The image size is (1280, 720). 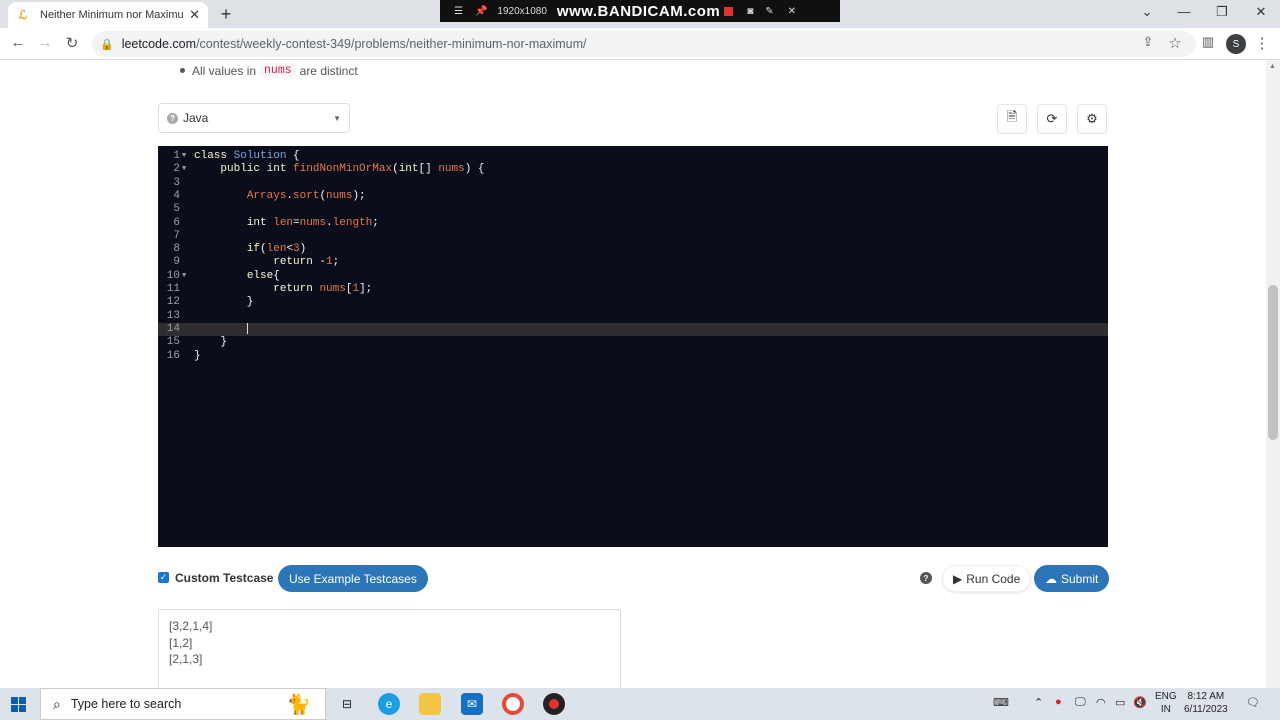 I want to click on notifications-icon: 🗨, so click(x=1253, y=702).